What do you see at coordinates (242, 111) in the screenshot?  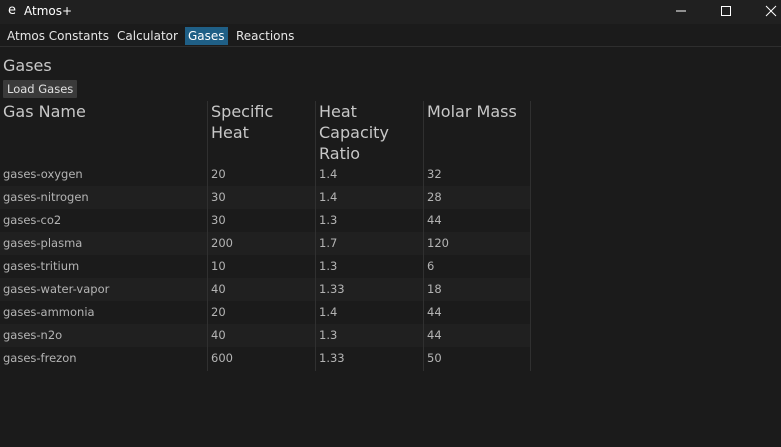 I see `header-line: Specific` at bounding box center [242, 111].